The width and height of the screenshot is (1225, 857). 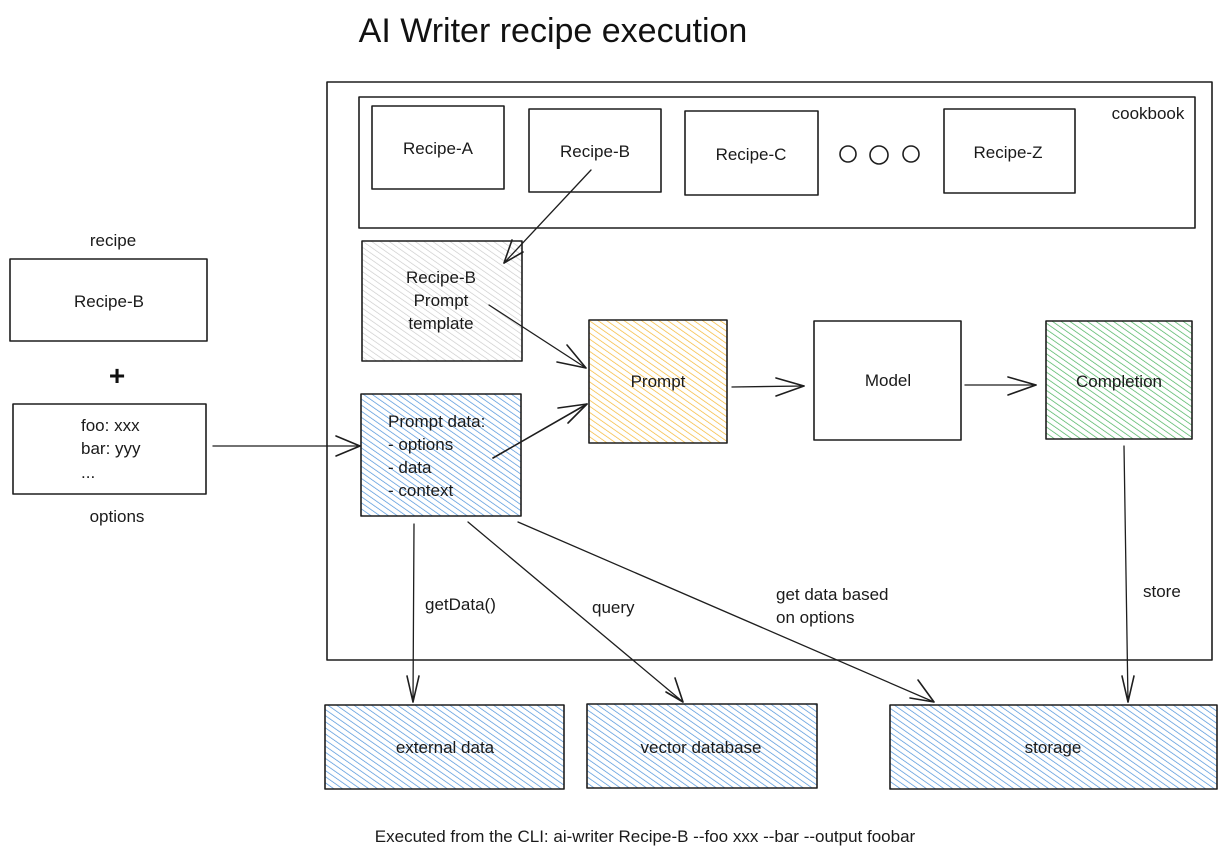 What do you see at coordinates (110, 425) in the screenshot?
I see `options-line: foo: xxx` at bounding box center [110, 425].